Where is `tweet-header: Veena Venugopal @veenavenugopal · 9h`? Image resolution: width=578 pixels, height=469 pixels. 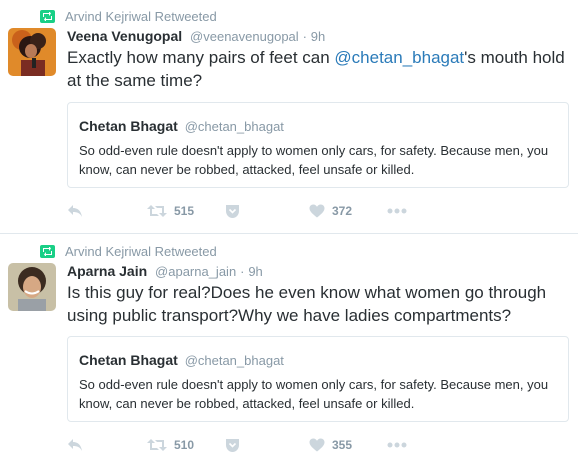 tweet-header: Veena Venugopal @veenavenugopal · 9h is located at coordinates (196, 36).